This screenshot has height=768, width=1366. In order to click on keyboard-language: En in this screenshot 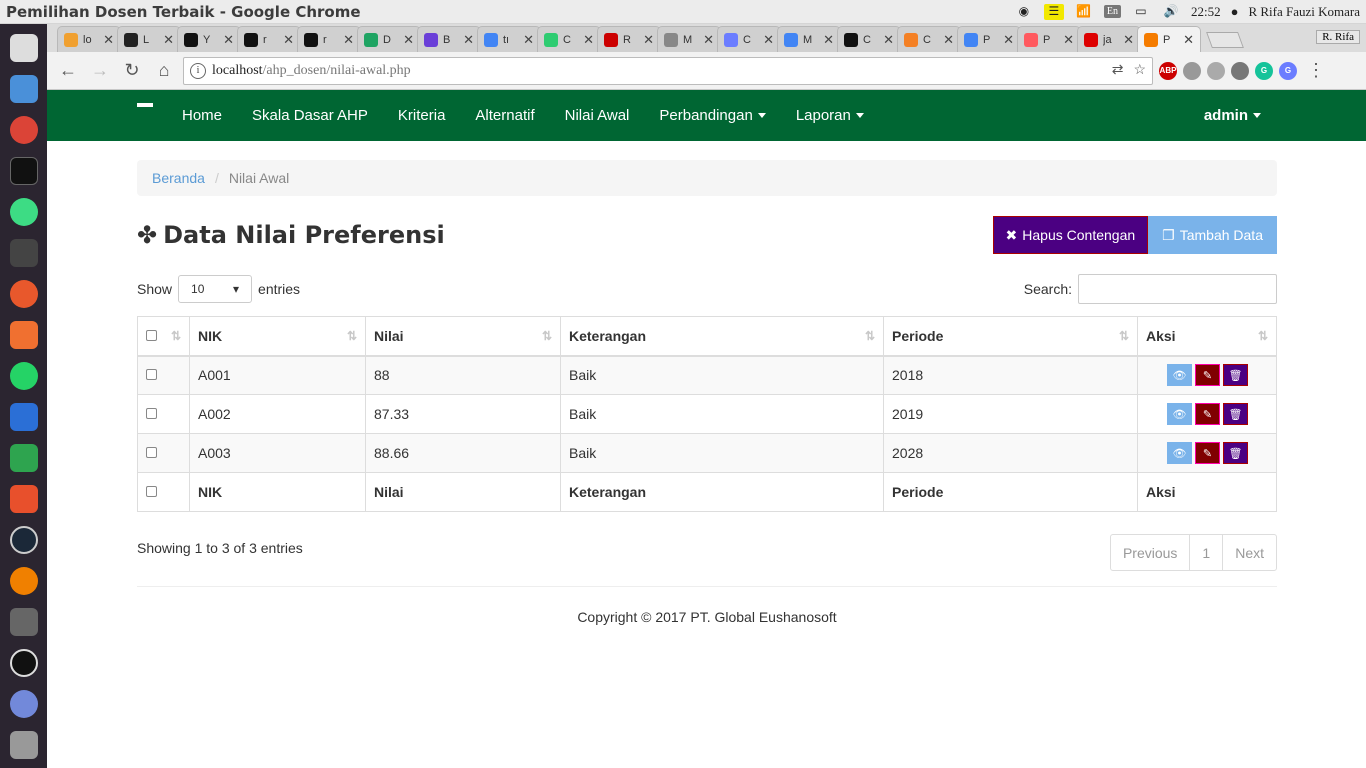, I will do `click(1112, 11)`.